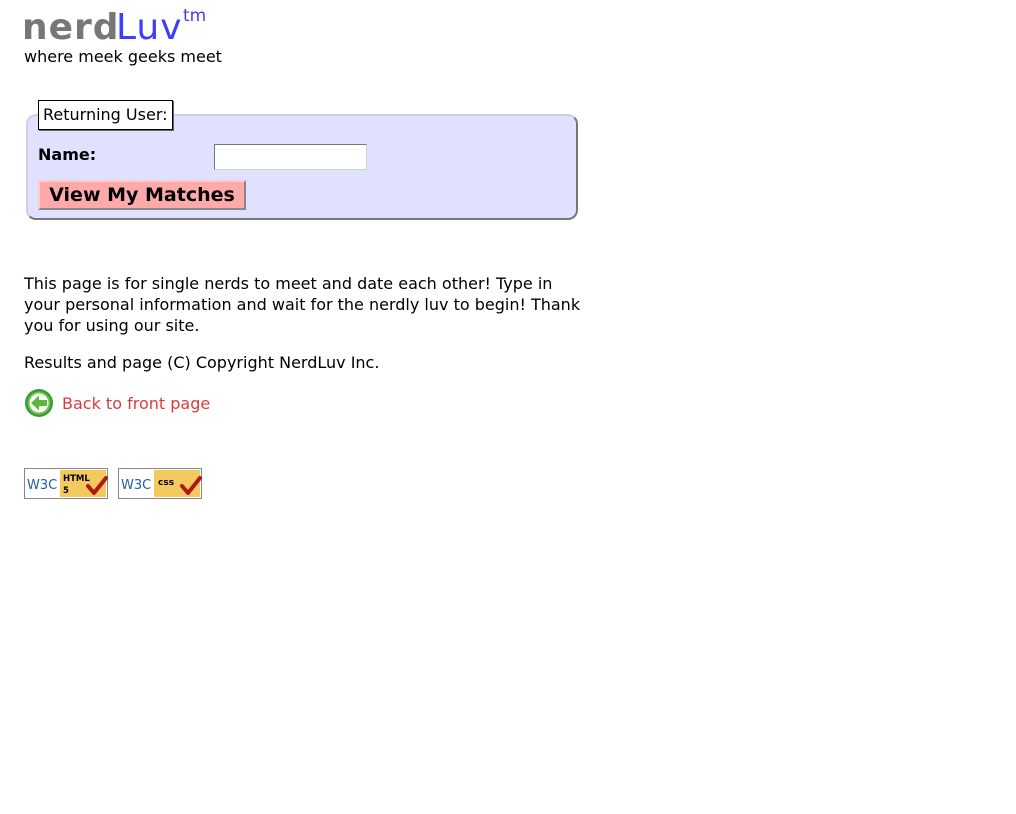 This screenshot has height=814, width=1016. I want to click on badge-html-label: HTML, so click(76, 479).